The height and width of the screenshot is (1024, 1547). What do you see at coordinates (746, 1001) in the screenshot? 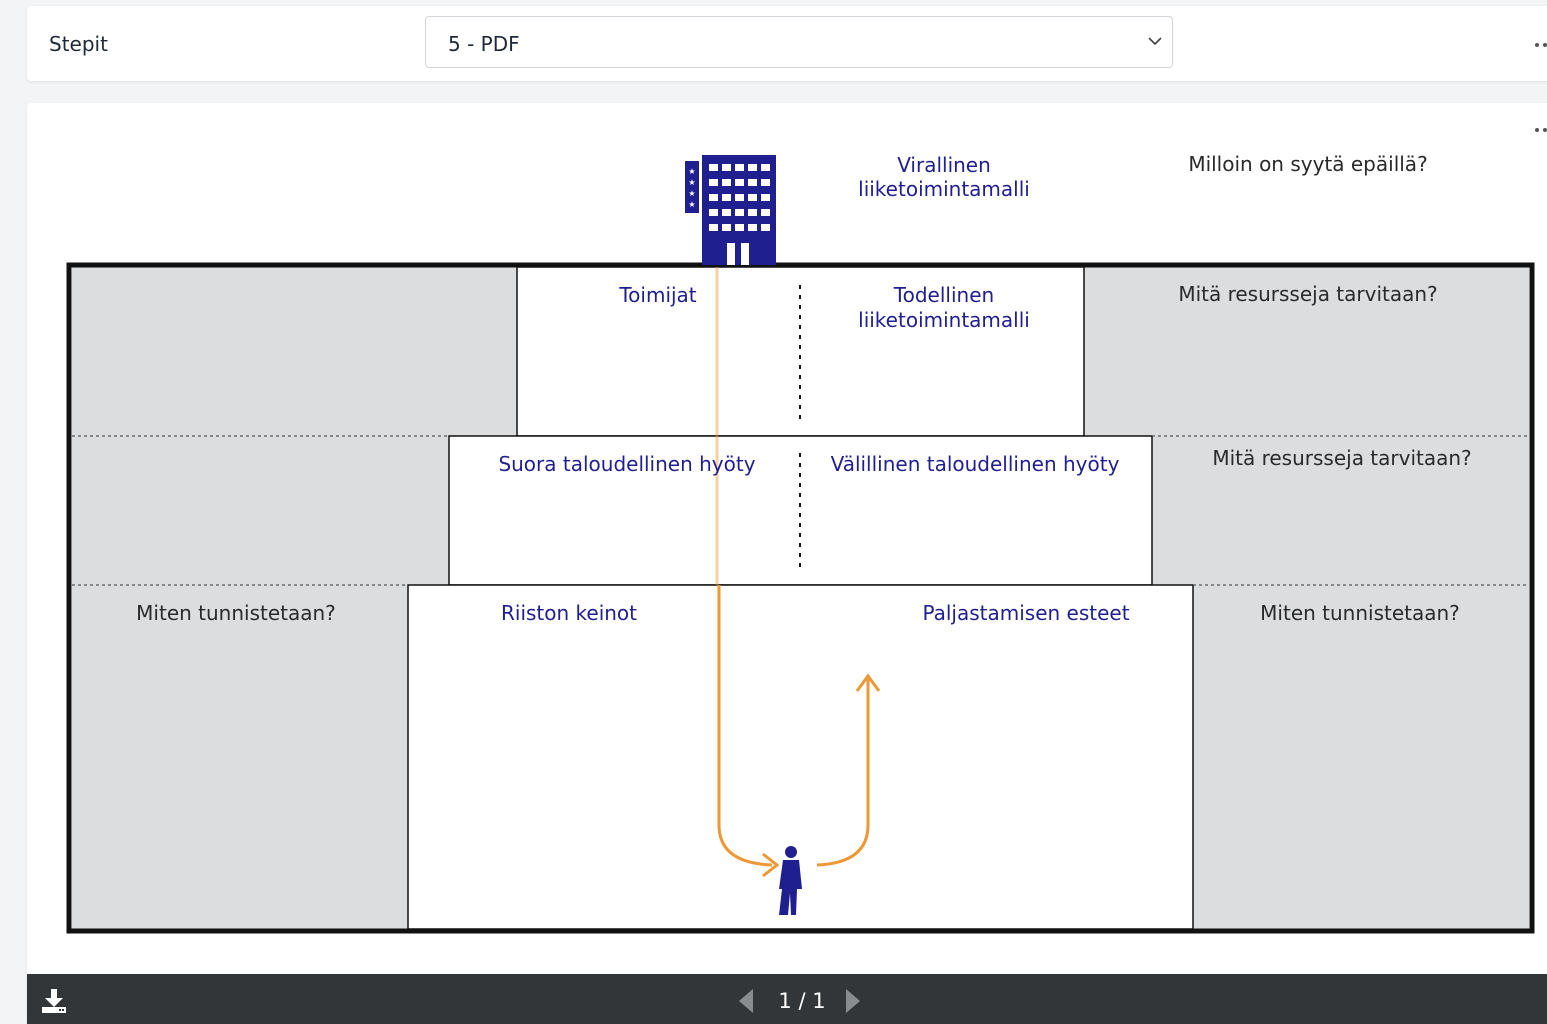
I see `prev-page-icon` at bounding box center [746, 1001].